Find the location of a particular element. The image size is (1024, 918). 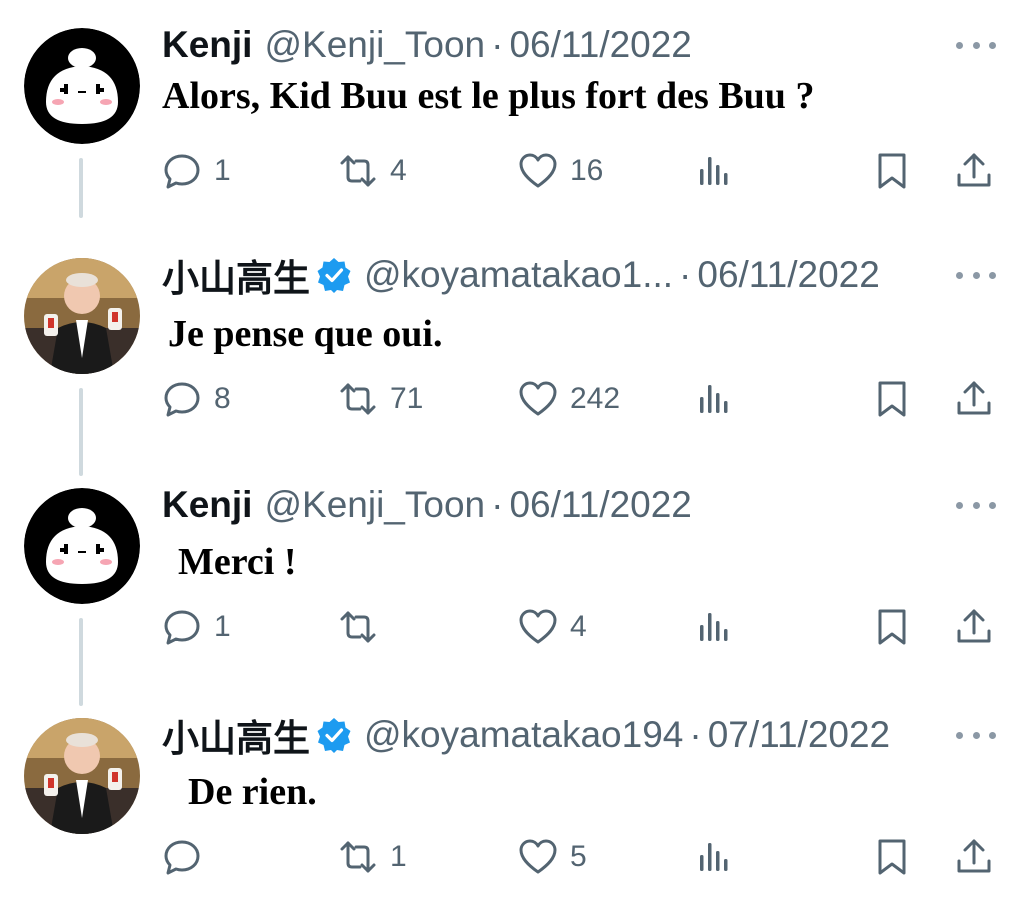

tweet-actions: 1 4 16 is located at coordinates (512, 171).